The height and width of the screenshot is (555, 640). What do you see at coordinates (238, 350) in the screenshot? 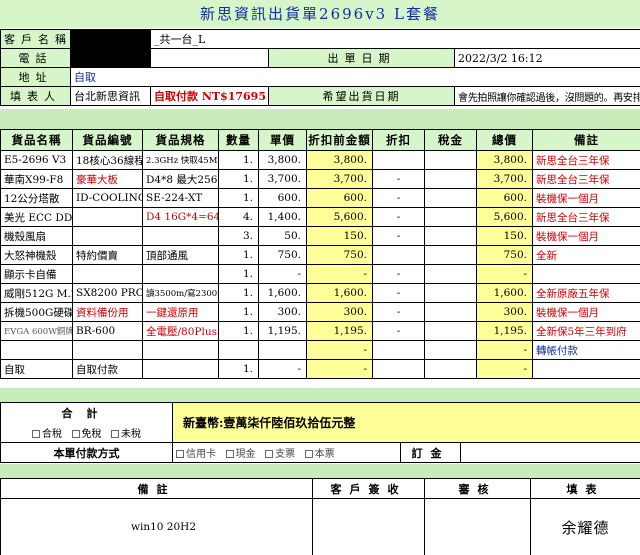
I see `item-qty` at bounding box center [238, 350].